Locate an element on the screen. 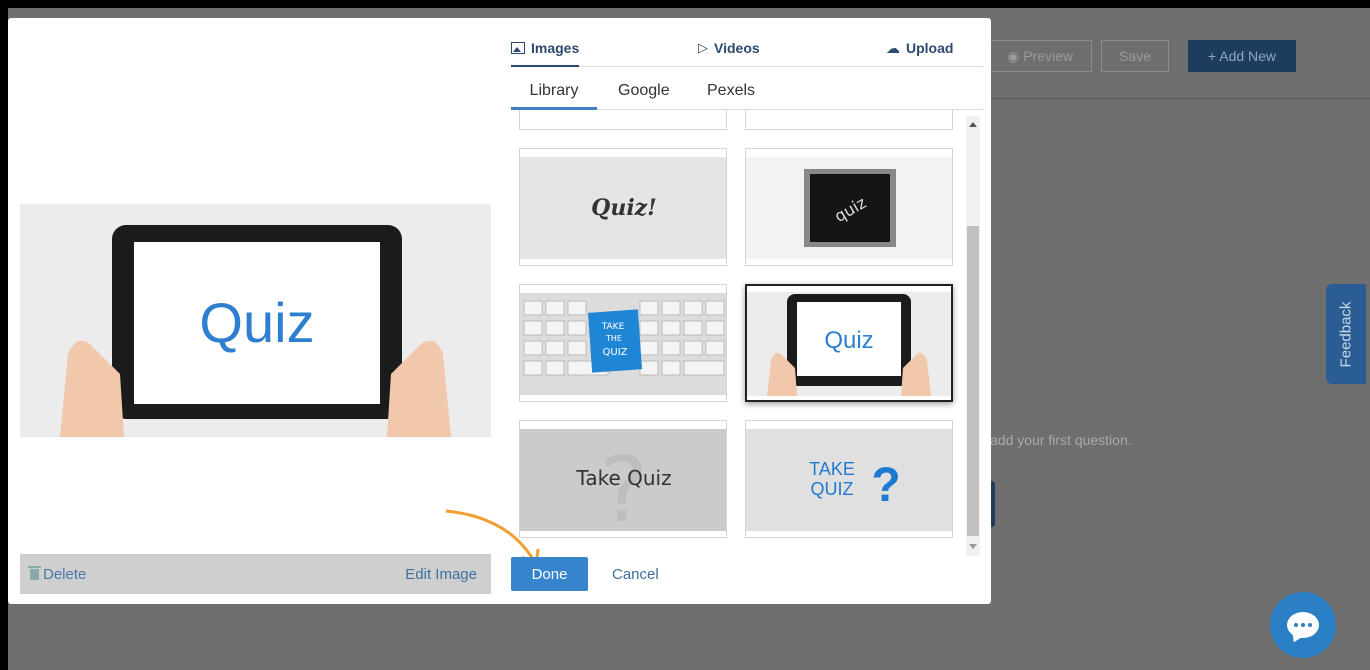 This screenshot has height=670, width=1370. add-new-button: + Add New is located at coordinates (1242, 56).